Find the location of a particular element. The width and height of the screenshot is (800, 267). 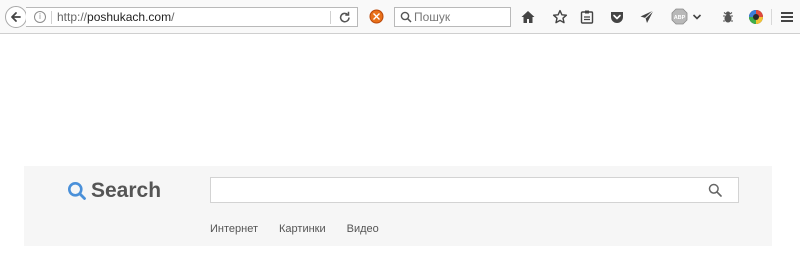

nav-link-images: Картинки is located at coordinates (302, 229).